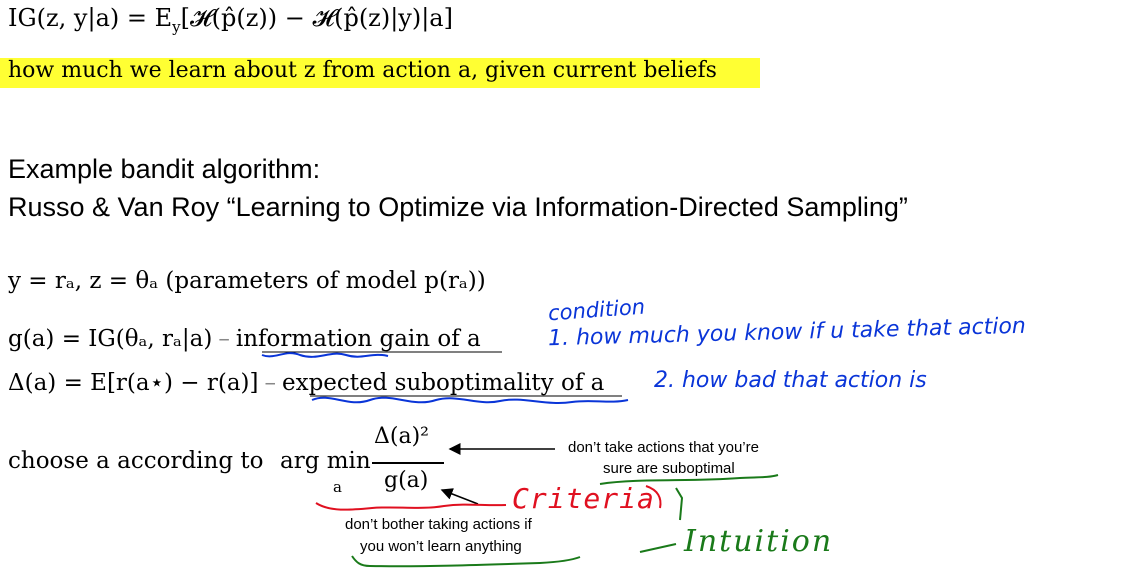  What do you see at coordinates (466, 561) in the screenshot?
I see `green-underline-bother-annotation` at bounding box center [466, 561].